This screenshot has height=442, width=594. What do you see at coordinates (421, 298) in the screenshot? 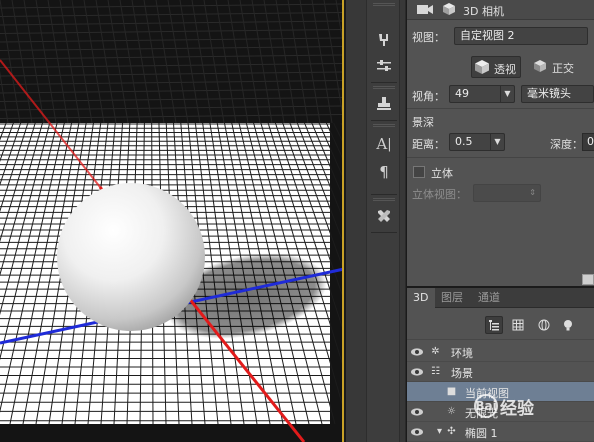
I see `tab-3d: 3D` at bounding box center [421, 298].